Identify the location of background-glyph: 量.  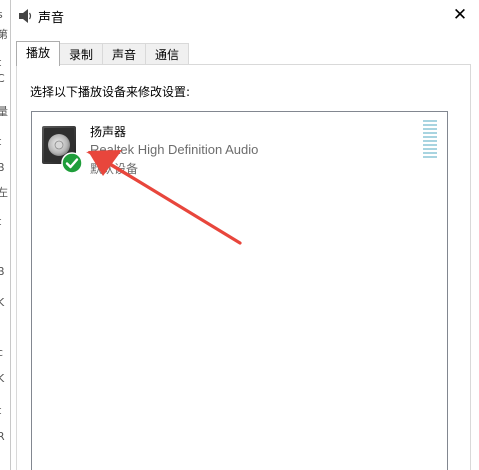
(4, 111).